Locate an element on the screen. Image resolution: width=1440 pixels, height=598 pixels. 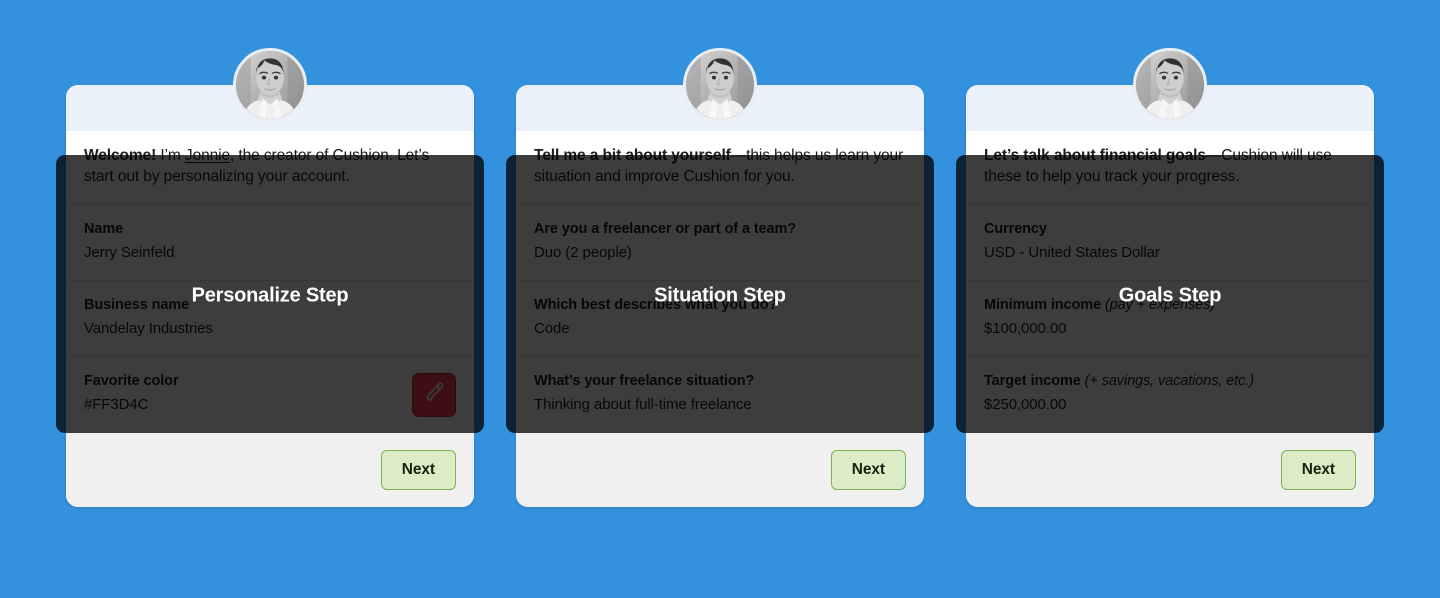
field-label: Favorite color is located at coordinates (270, 381).